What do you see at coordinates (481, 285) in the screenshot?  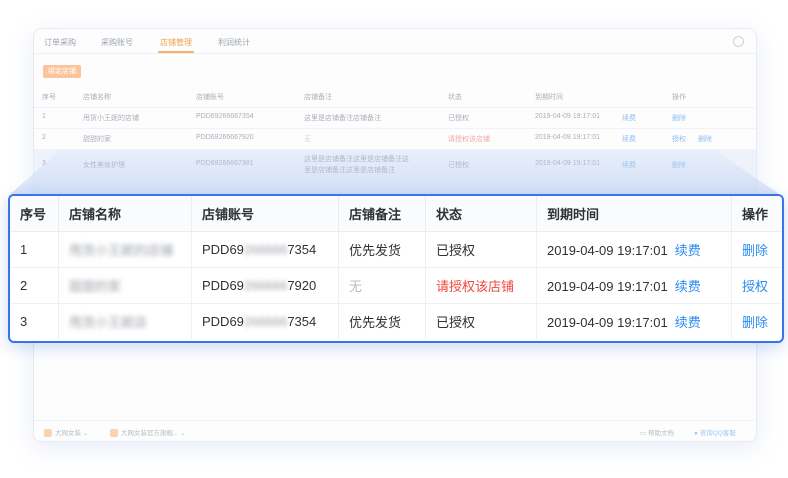 I see `authorize-store-link: 请授权该店铺` at bounding box center [481, 285].